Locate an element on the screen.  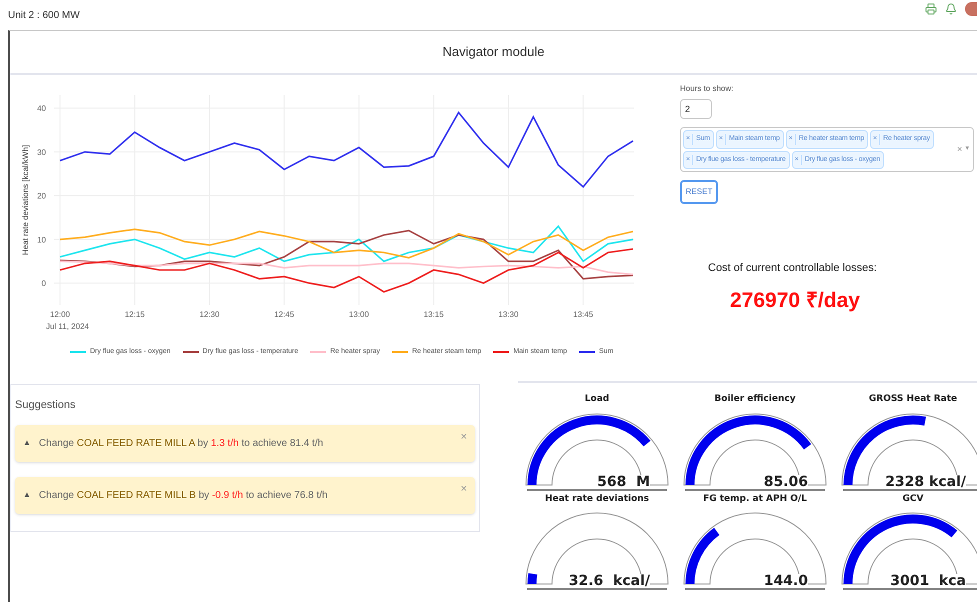
x-tick-label: 13:15 is located at coordinates (434, 314).